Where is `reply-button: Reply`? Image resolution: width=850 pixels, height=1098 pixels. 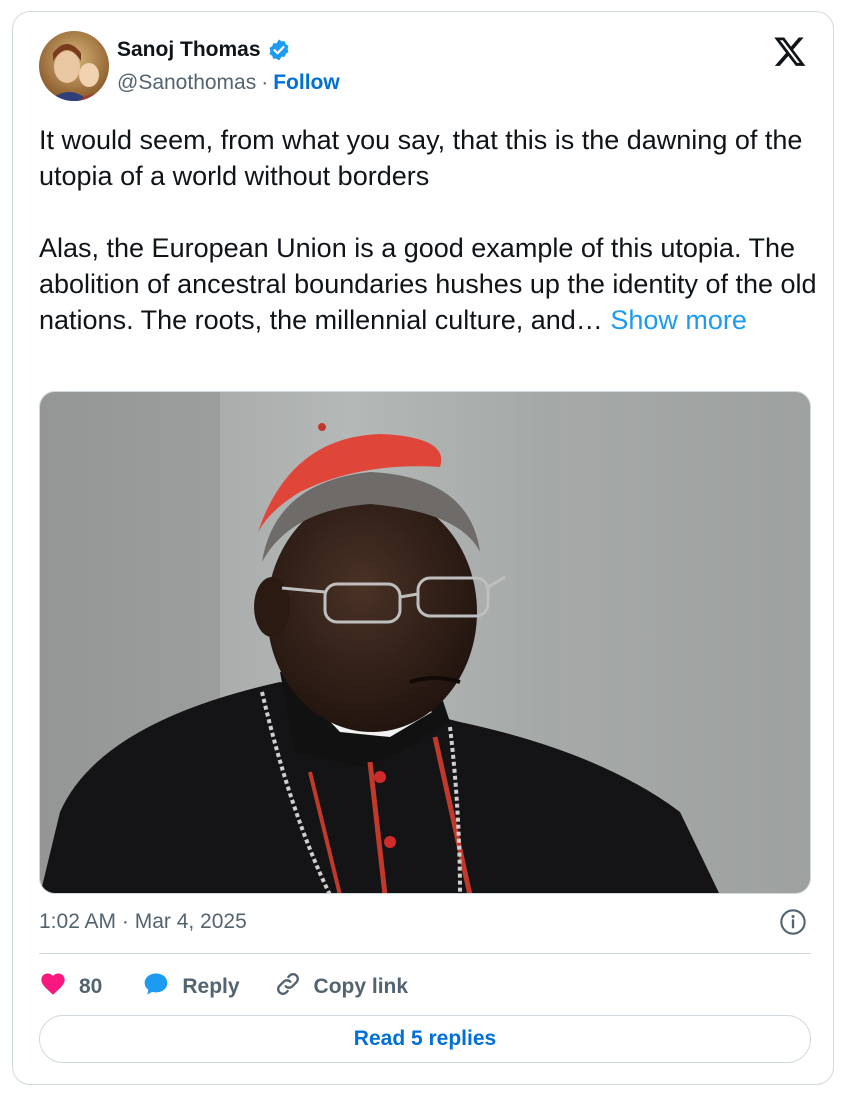
reply-button: Reply is located at coordinates (191, 987).